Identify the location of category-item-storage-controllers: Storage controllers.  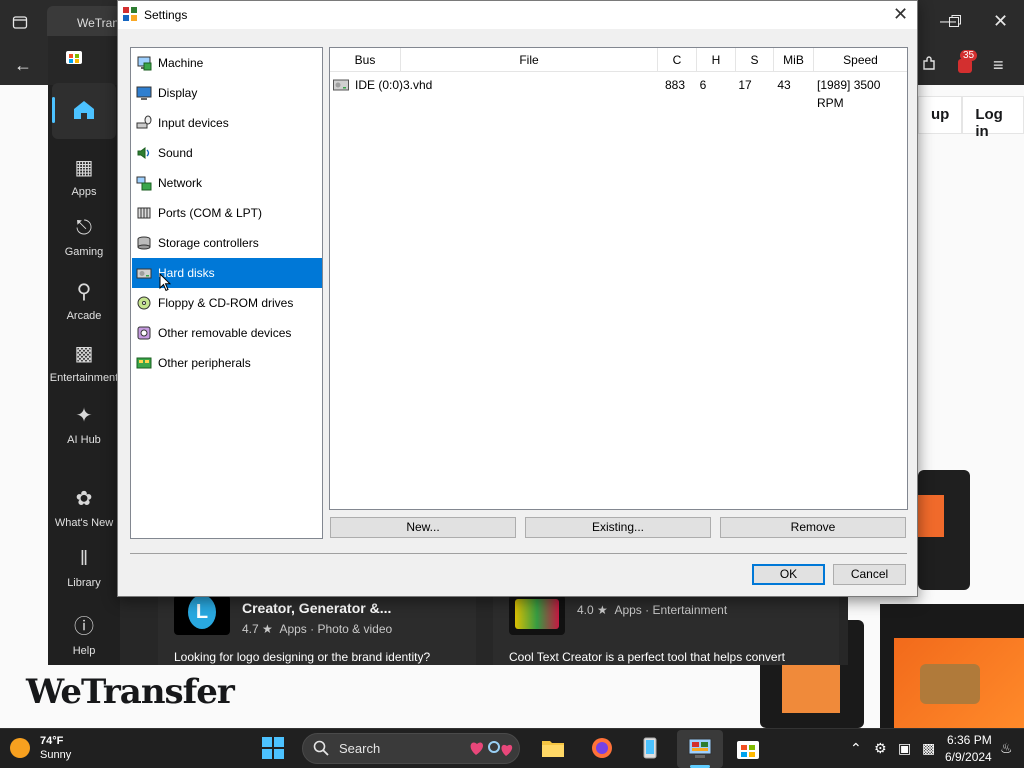
(227, 243).